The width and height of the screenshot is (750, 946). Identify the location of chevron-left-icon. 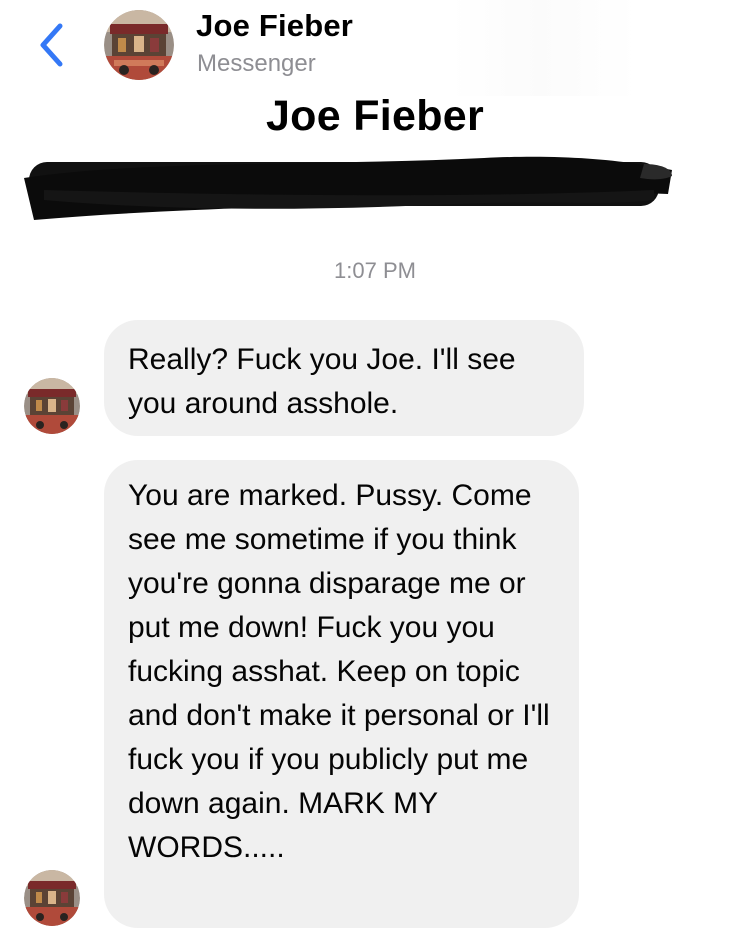
(51, 45).